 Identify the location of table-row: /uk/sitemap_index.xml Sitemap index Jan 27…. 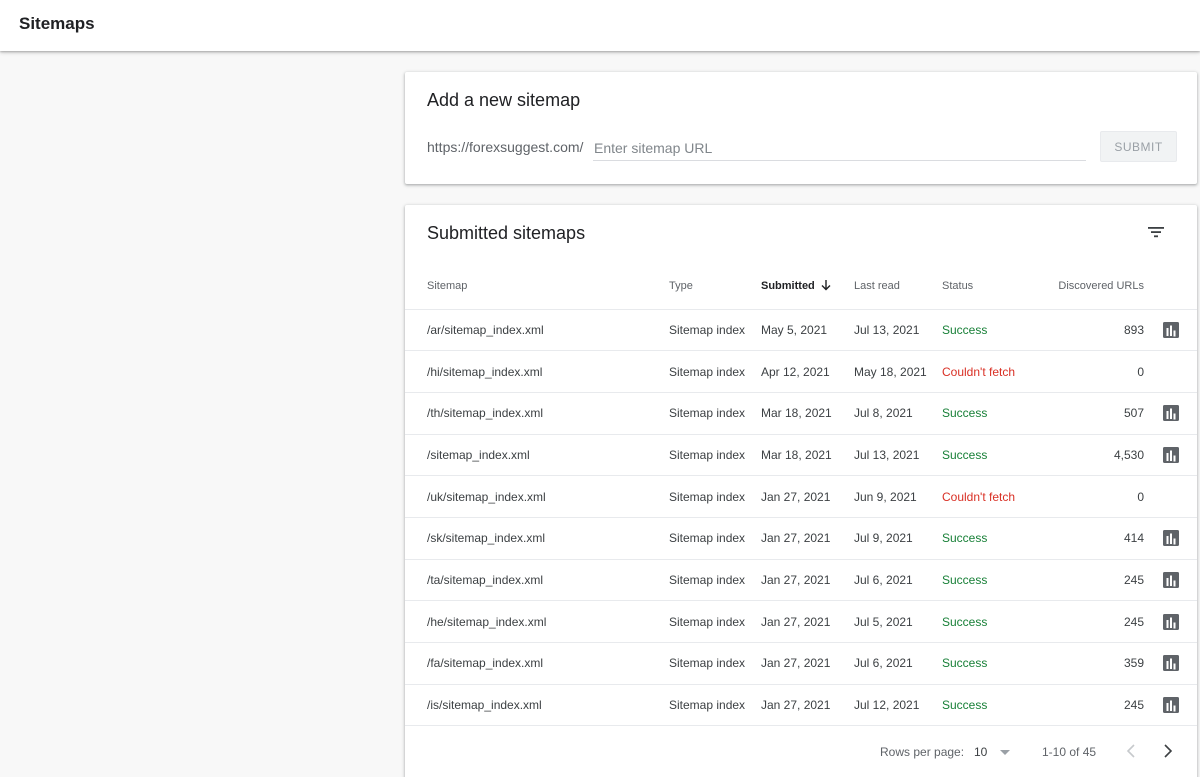
(801, 496).